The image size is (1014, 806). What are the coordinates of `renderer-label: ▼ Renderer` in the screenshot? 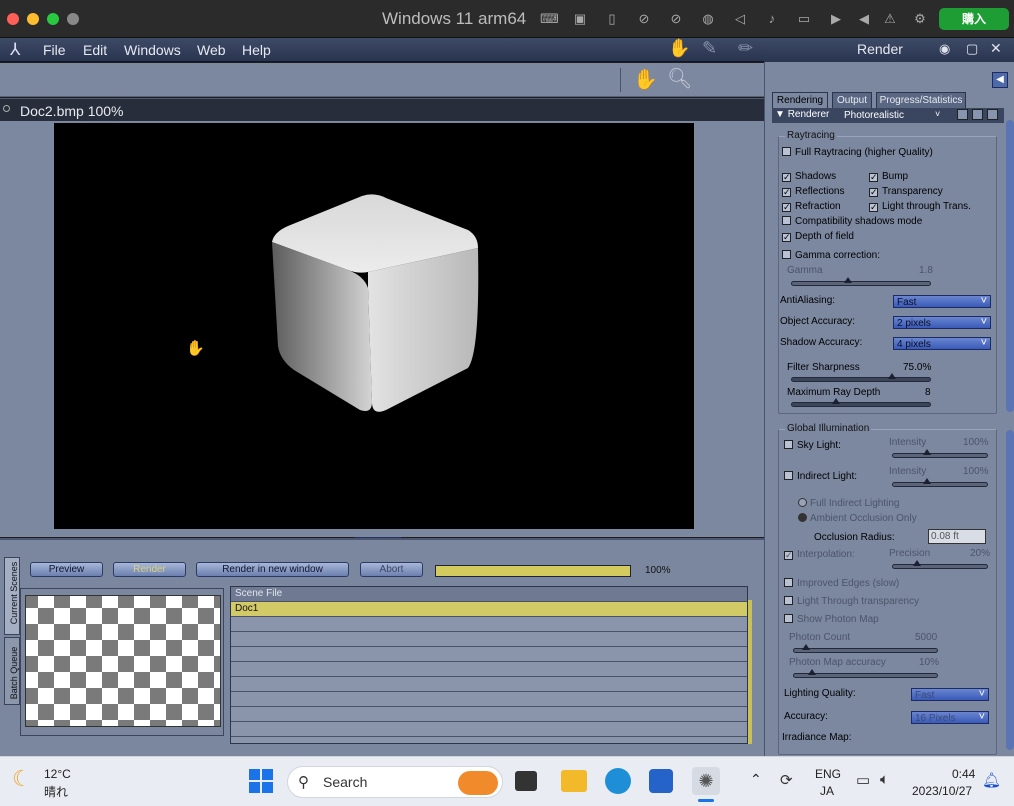 It's located at (802, 114).